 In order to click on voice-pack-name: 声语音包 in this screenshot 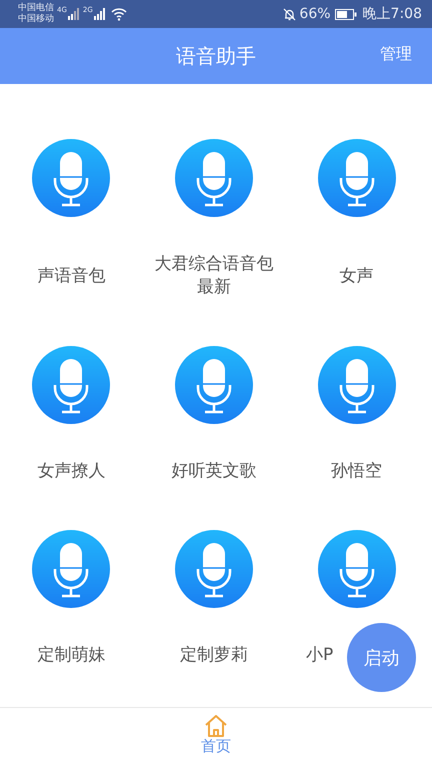, I will do `click(71, 276)`.